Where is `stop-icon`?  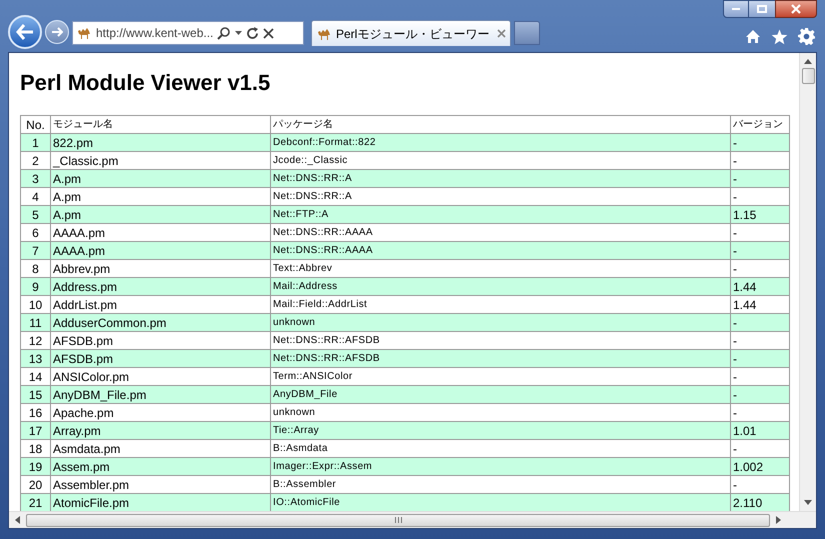 stop-icon is located at coordinates (268, 33).